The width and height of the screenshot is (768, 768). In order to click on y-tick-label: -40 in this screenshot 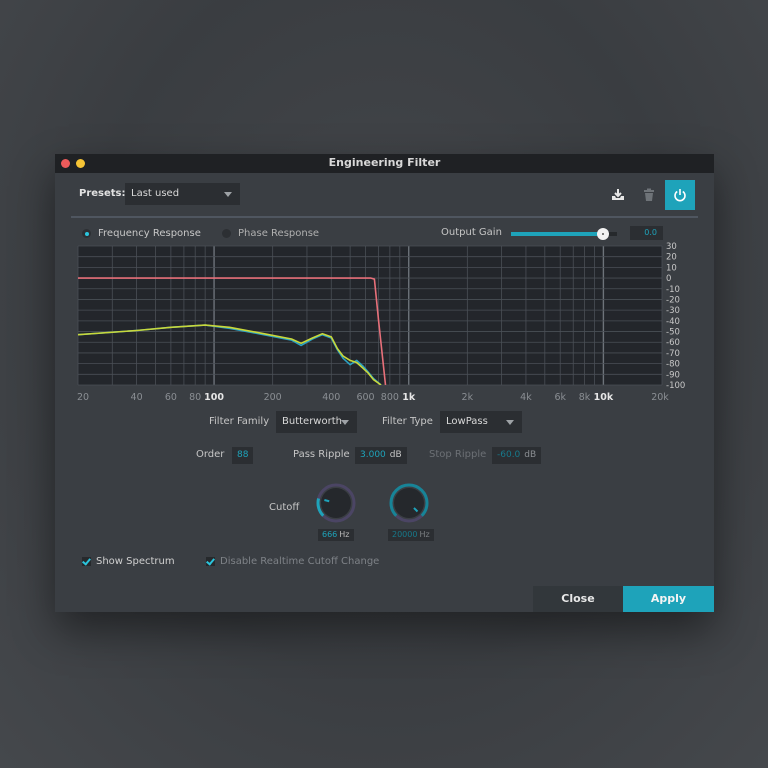, I will do `click(673, 322)`.